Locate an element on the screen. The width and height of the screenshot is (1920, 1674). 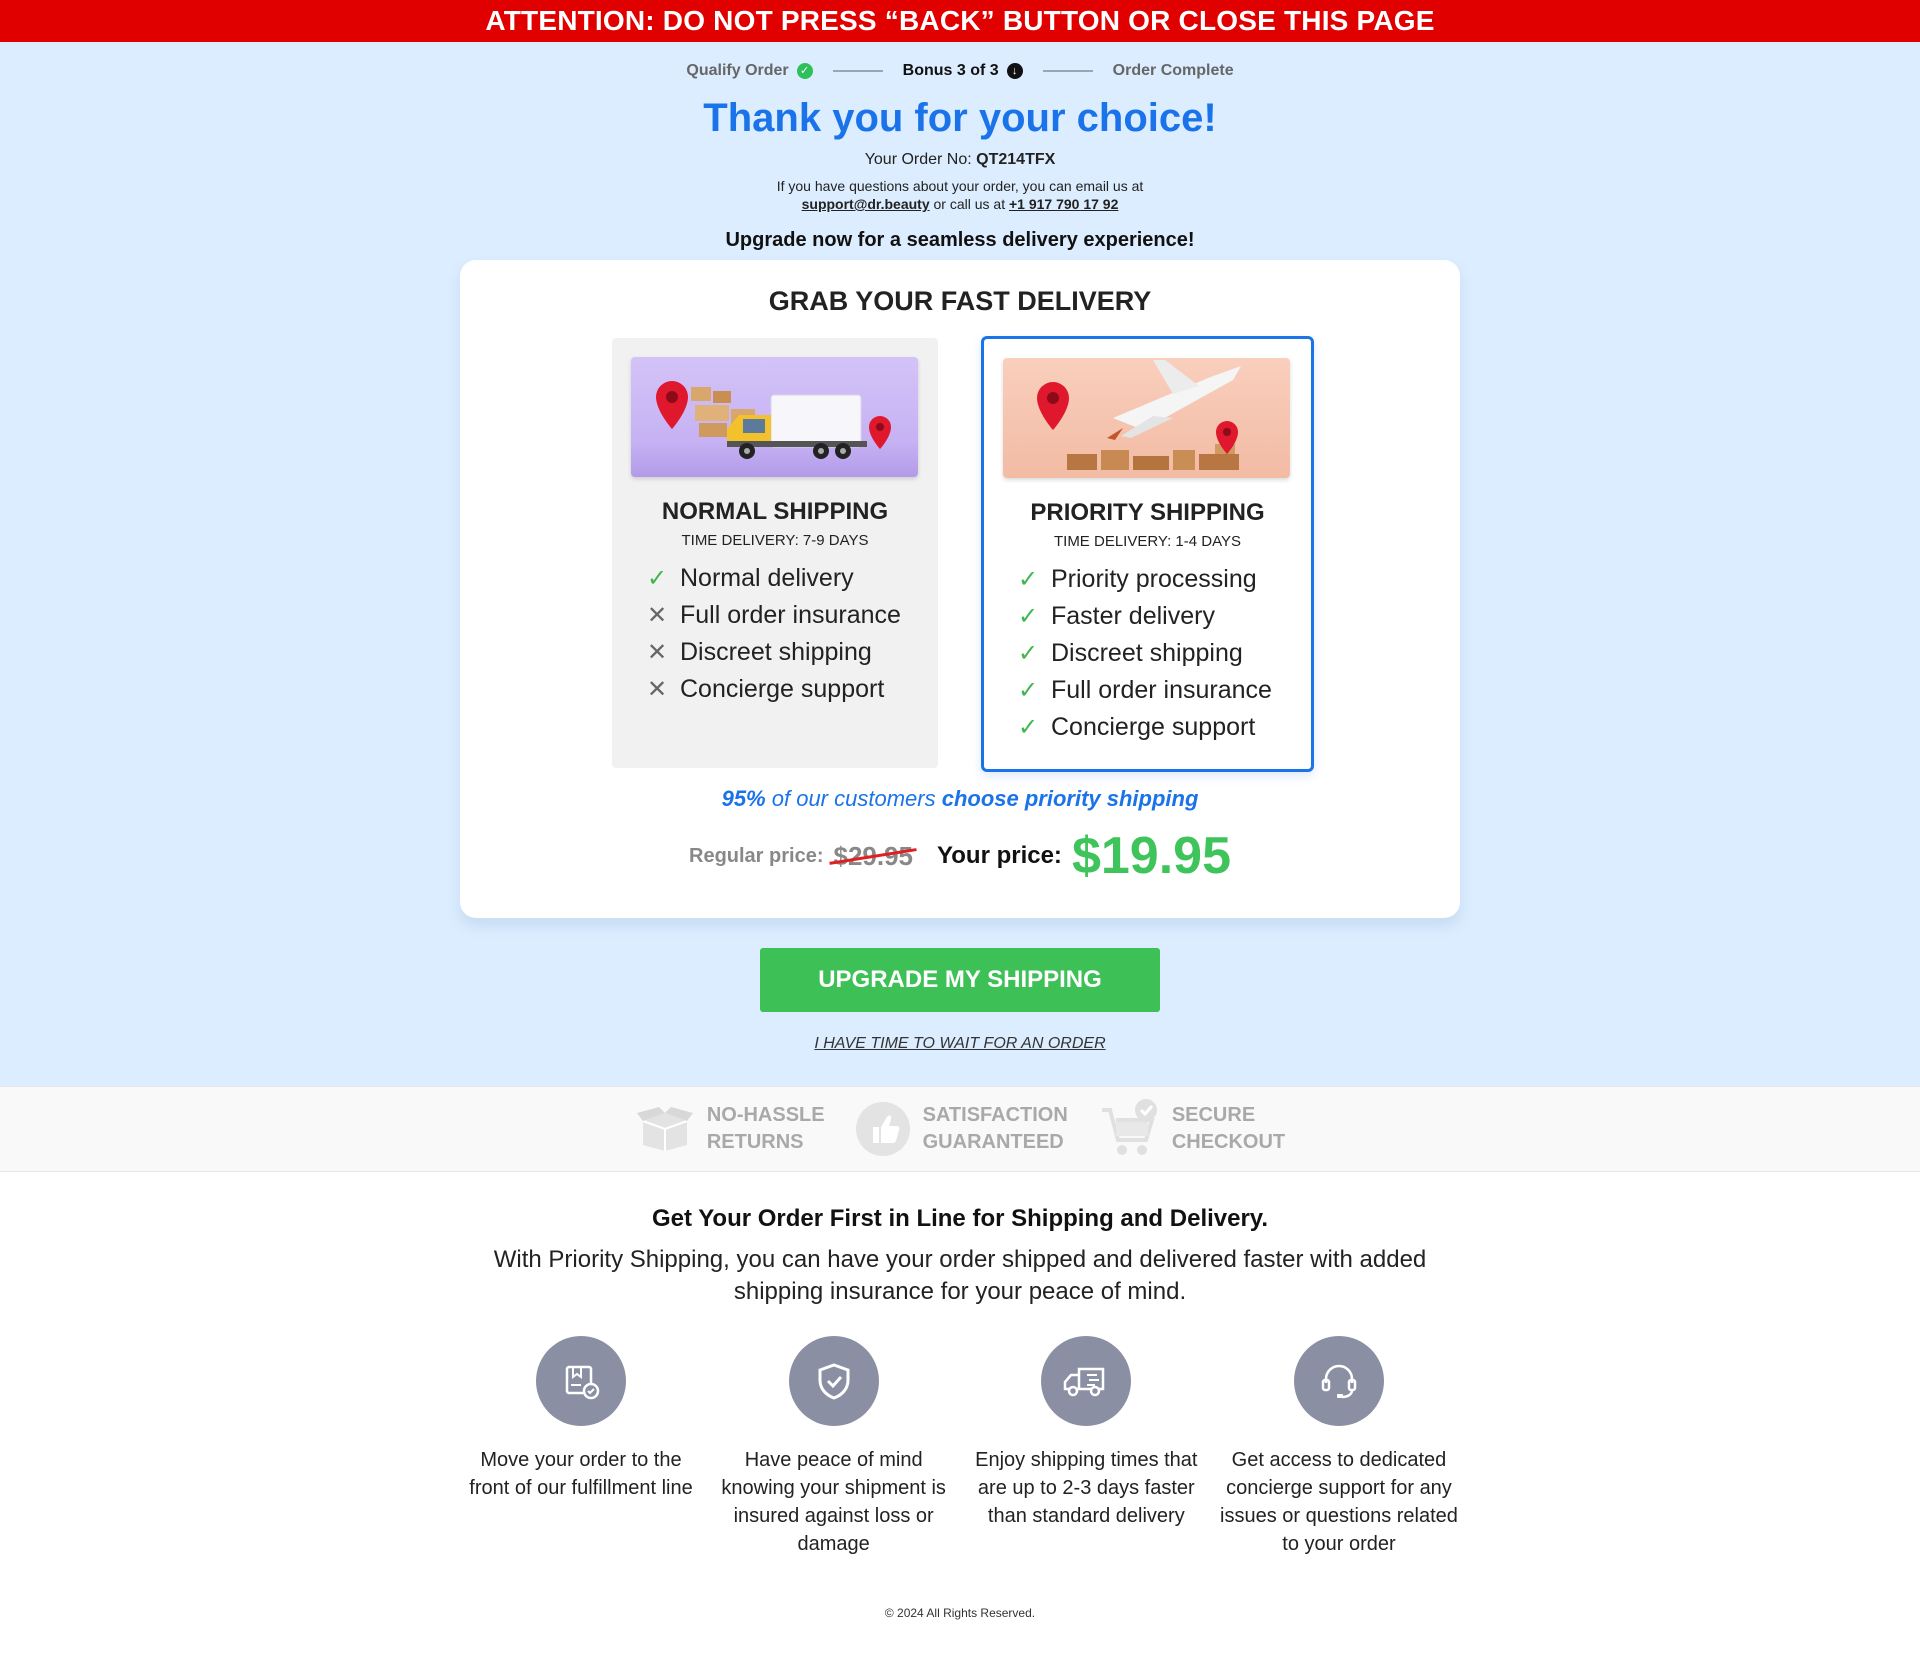
order-number-value: QT214TFX is located at coordinates (1016, 159).